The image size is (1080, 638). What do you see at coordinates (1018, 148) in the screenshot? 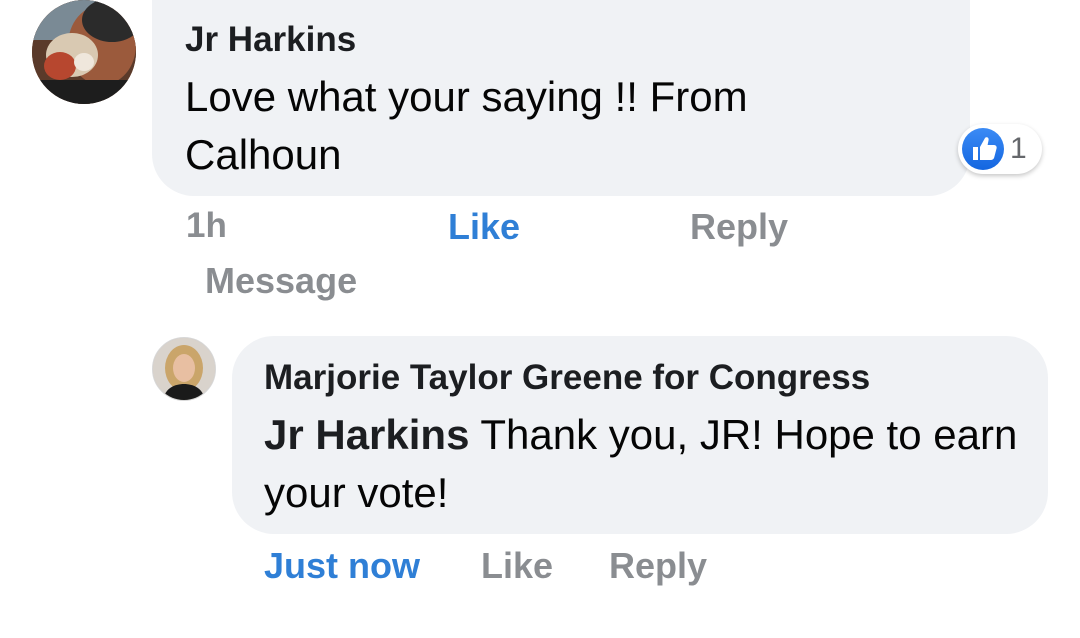
I see `reaction-count: 1` at bounding box center [1018, 148].